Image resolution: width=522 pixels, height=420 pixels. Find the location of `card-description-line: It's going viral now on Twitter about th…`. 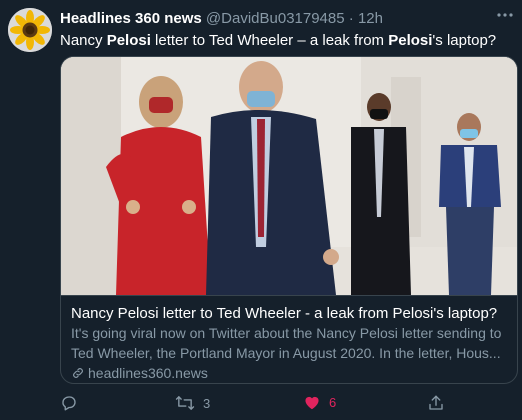

card-description-line: It's going viral now on Twitter about th… is located at coordinates (286, 333).